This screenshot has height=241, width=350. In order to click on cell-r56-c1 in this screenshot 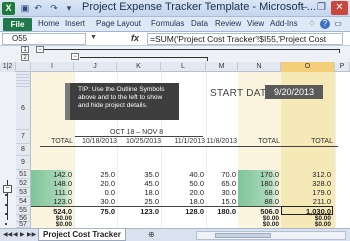, I will do `click(95, 218)`.